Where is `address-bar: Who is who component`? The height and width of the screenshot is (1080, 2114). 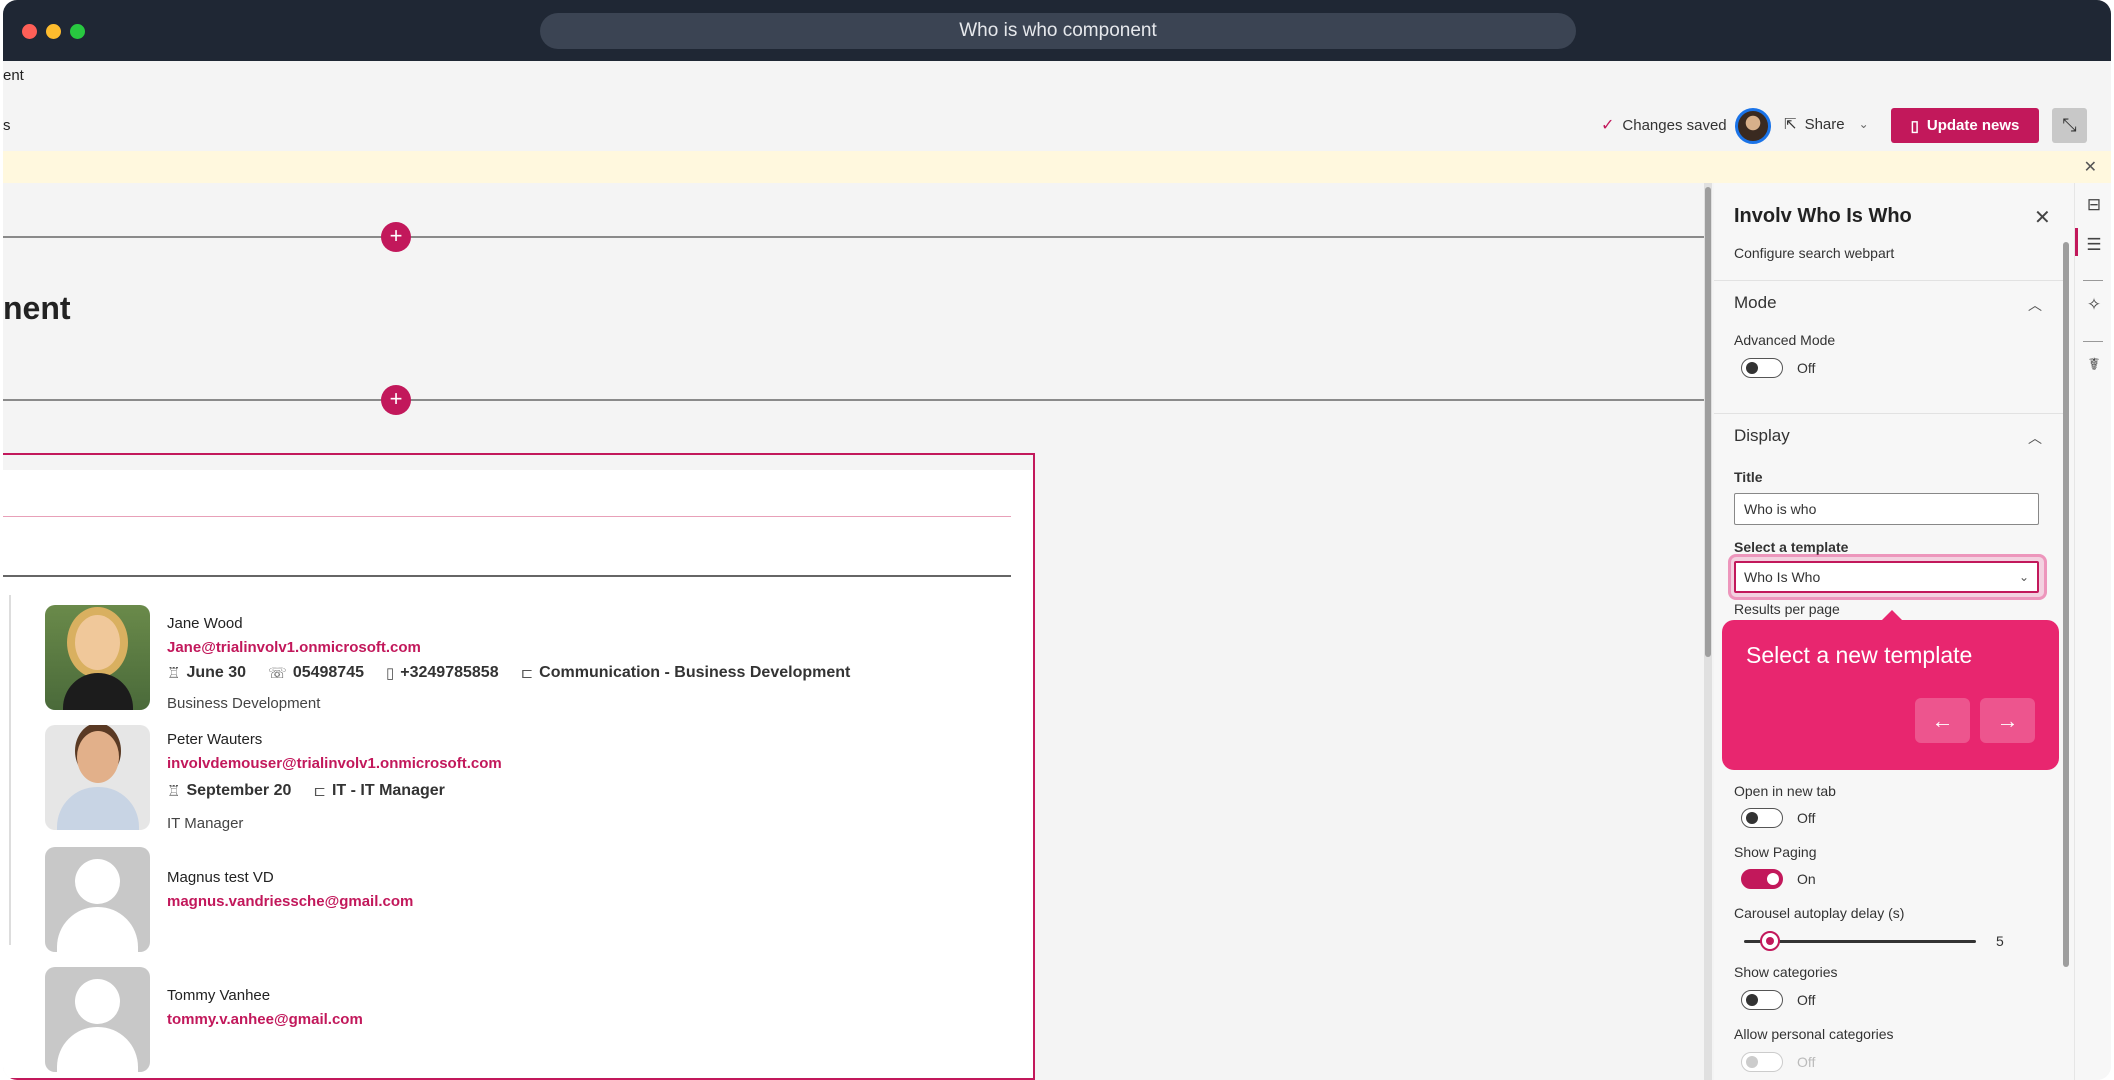 address-bar: Who is who component is located at coordinates (1058, 31).